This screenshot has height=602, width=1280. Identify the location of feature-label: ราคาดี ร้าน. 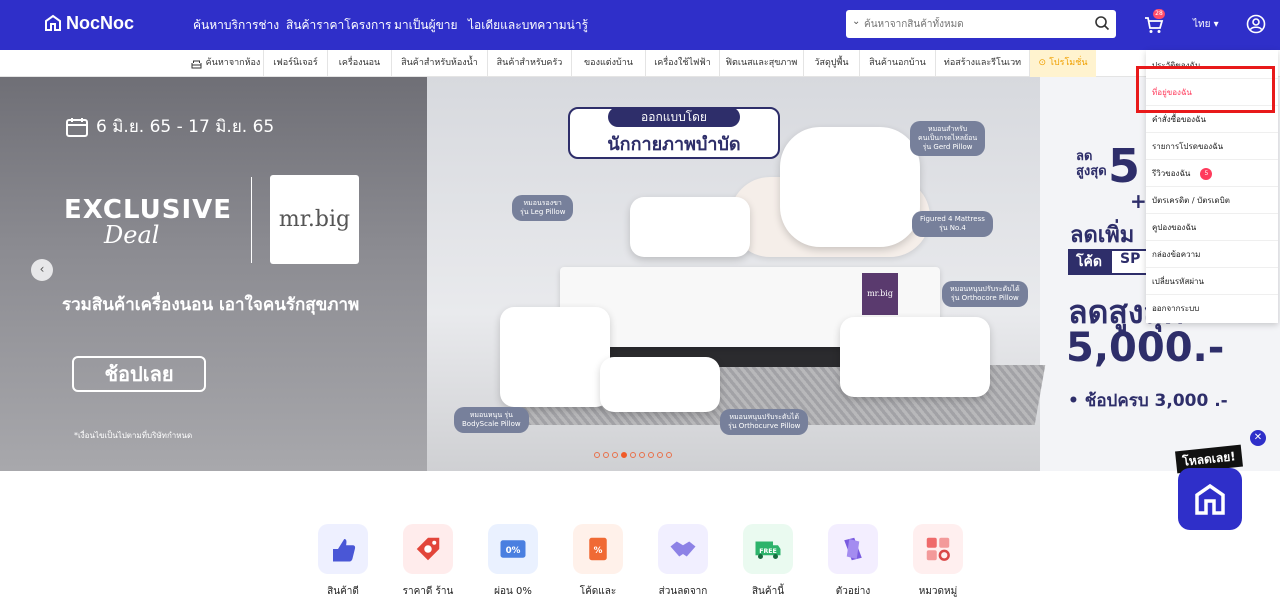
(428, 591).